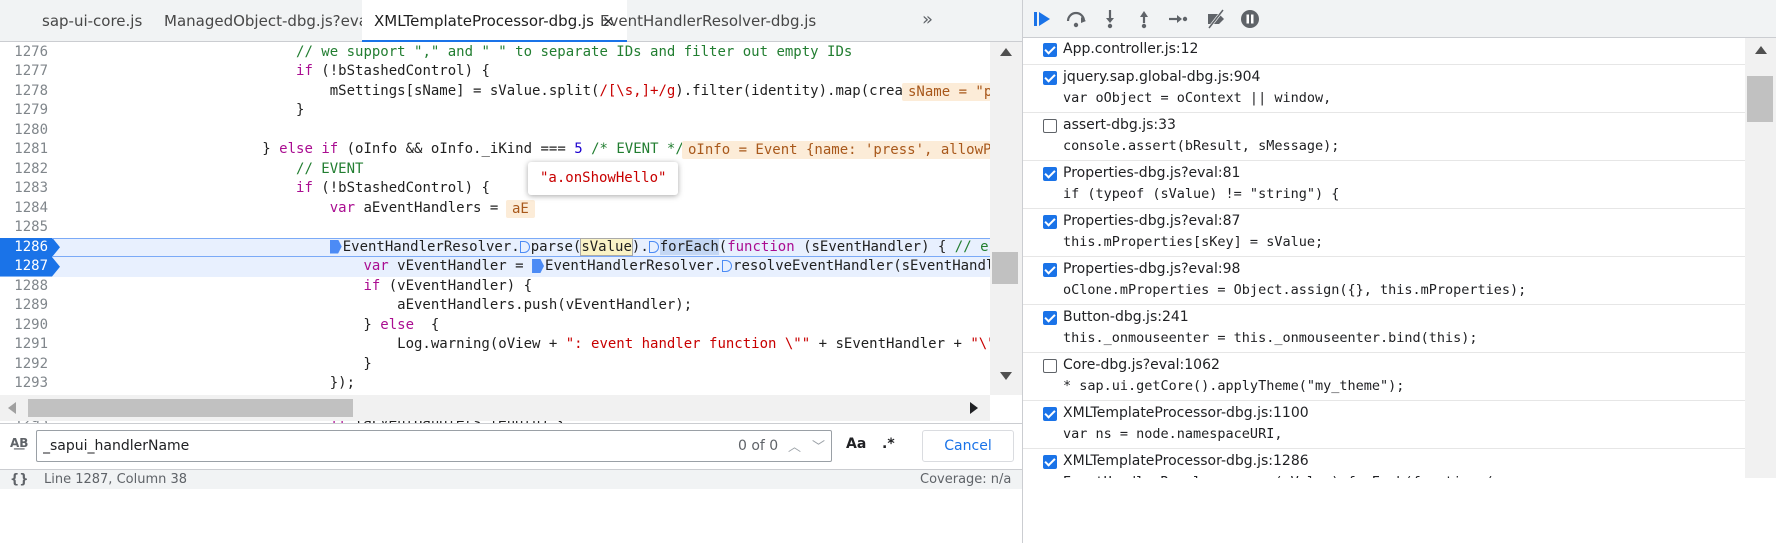 Image resolution: width=1776 pixels, height=543 pixels. Describe the element at coordinates (1110, 19) in the screenshot. I see `step-into-icon` at that location.